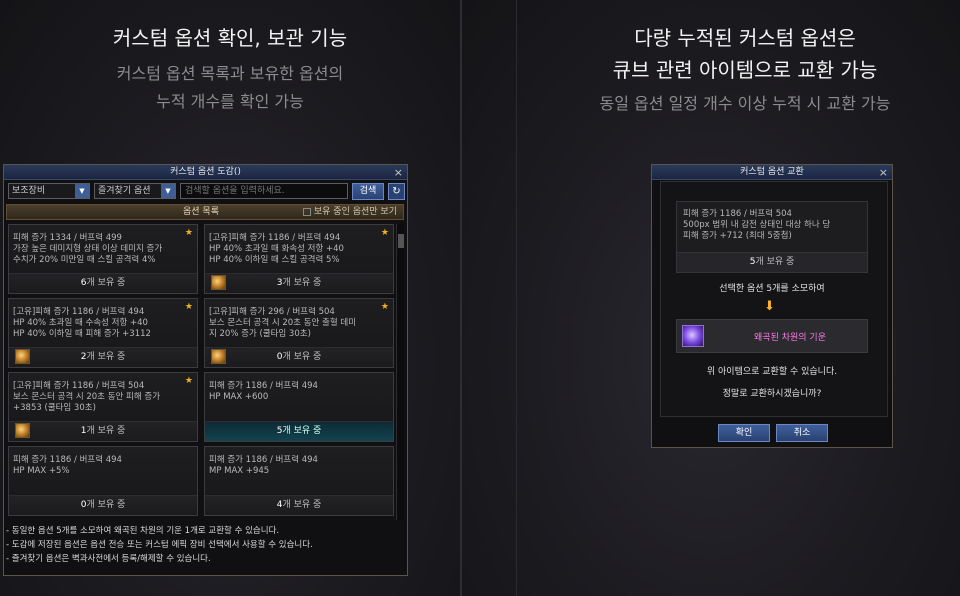 The width and height of the screenshot is (960, 596). What do you see at coordinates (67, 238) in the screenshot?
I see `option-line: 피해 증가 1334 / 버프력 499` at bounding box center [67, 238].